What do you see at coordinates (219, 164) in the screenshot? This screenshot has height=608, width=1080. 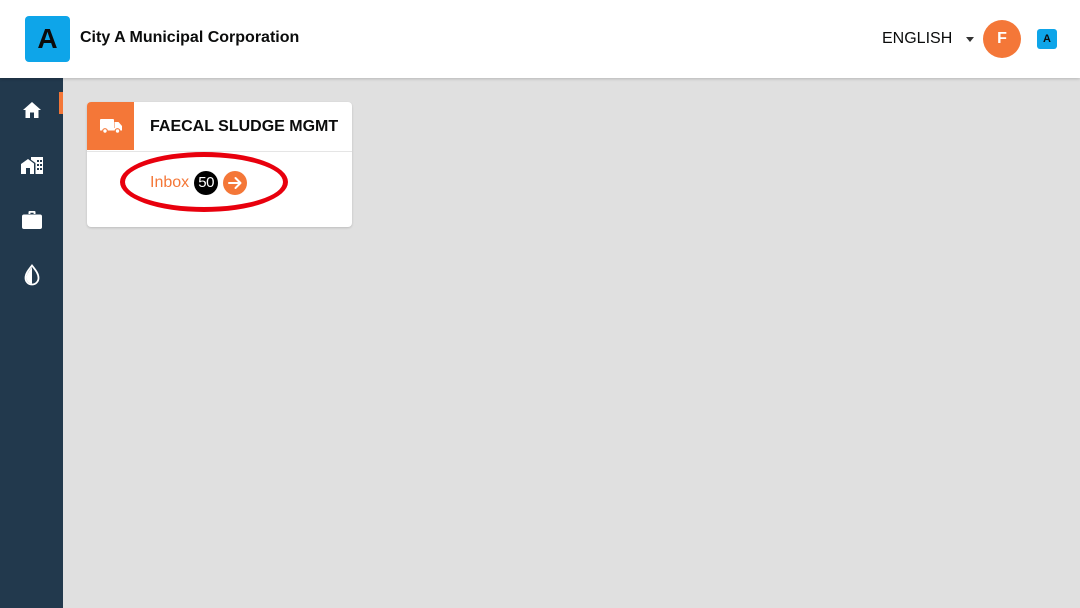 I see `fsm-module-card: FAECAL SLUDGE MGMT Inbox 50` at bounding box center [219, 164].